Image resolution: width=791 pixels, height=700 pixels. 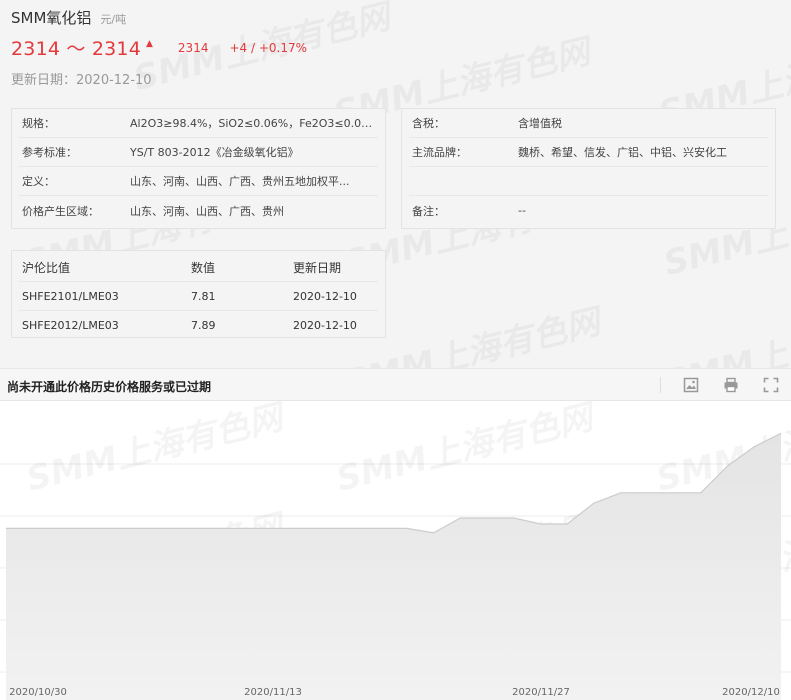 I want to click on toolbar-divider, so click(x=660, y=385).